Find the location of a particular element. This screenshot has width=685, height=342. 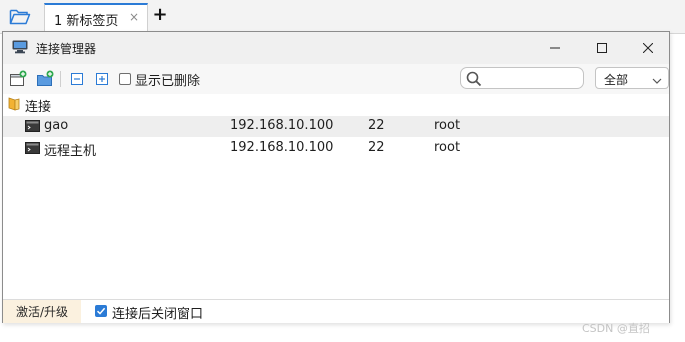

new-connection-icon is located at coordinates (18, 79).